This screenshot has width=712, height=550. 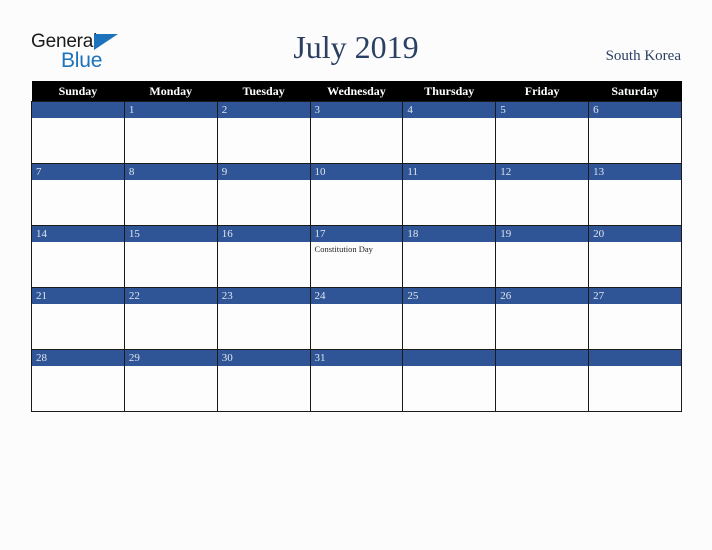 What do you see at coordinates (78, 194) in the screenshot?
I see `calendar-day-cell: 7` at bounding box center [78, 194].